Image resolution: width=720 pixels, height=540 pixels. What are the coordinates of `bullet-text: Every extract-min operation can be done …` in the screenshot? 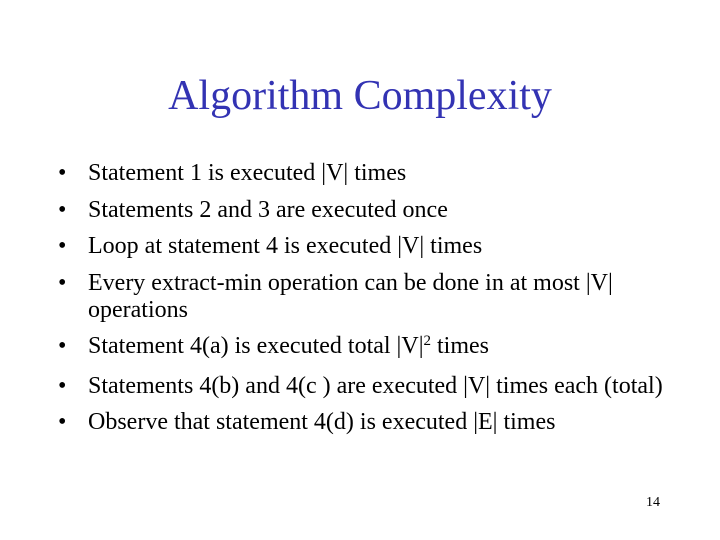 It's located at (350, 296).